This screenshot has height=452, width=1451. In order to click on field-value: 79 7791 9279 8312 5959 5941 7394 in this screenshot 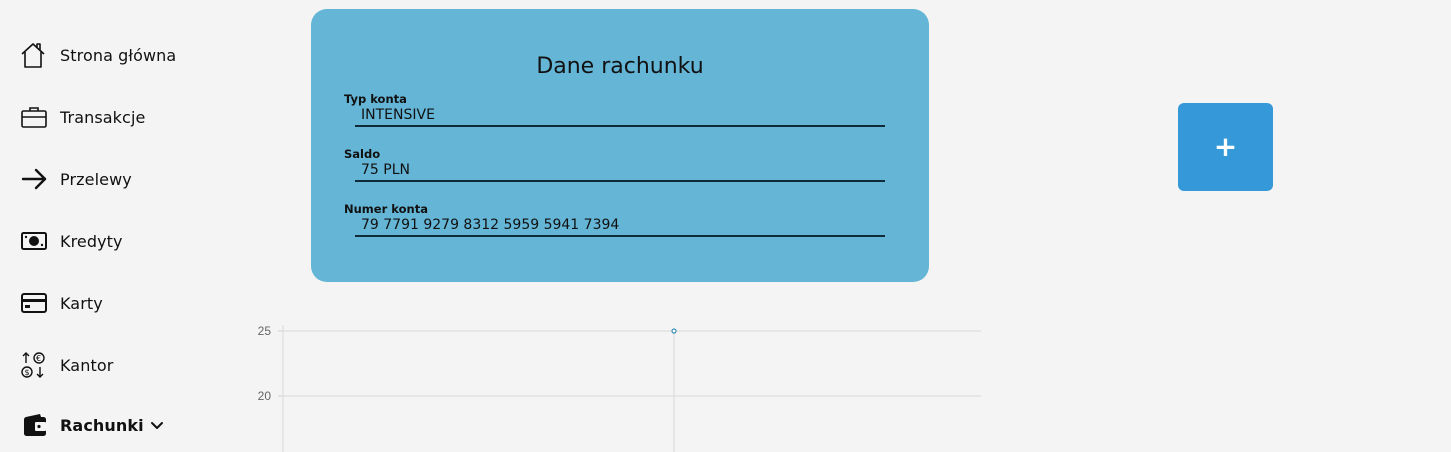, I will do `click(490, 225)`.